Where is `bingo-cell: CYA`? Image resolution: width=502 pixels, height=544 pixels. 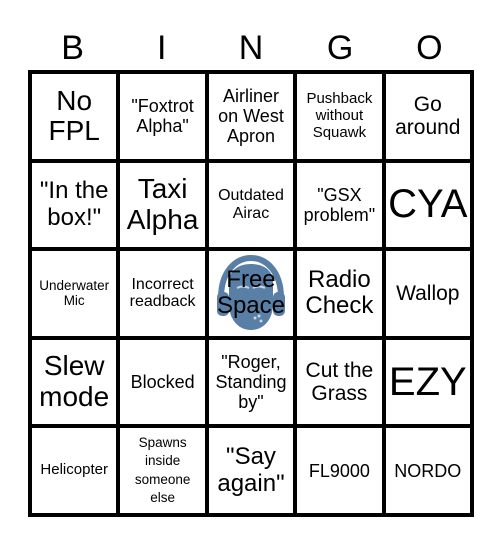 bingo-cell: CYA is located at coordinates (427, 205).